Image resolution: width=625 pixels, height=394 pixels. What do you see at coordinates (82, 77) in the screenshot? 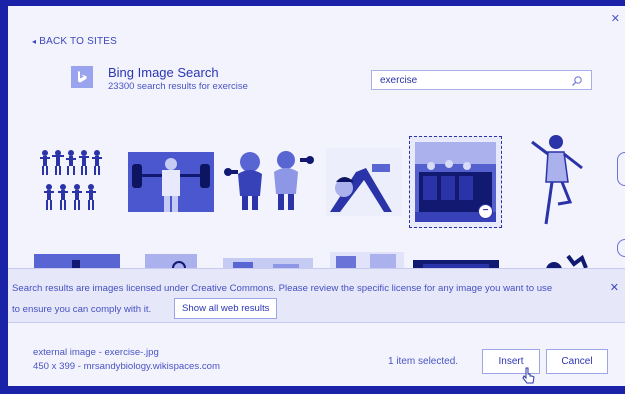
I see `bing-logo-icon` at bounding box center [82, 77].